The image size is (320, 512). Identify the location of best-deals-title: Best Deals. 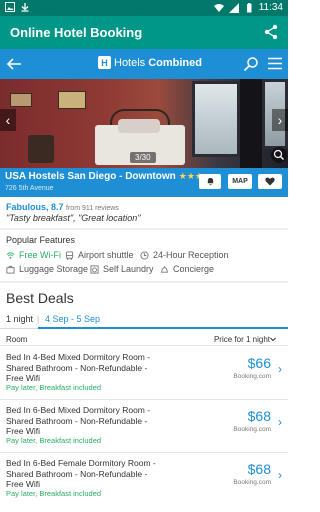
(40, 298).